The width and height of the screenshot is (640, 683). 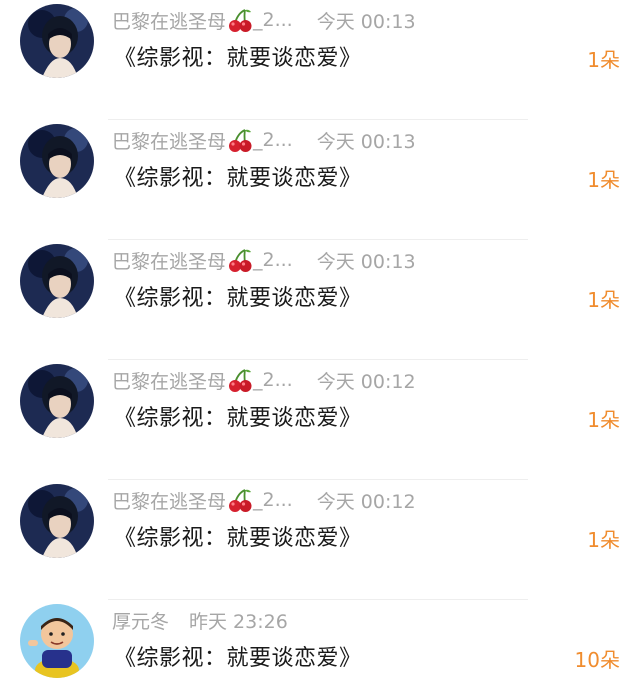 What do you see at coordinates (140, 620) in the screenshot?
I see `user-name: 厚元冬` at bounding box center [140, 620].